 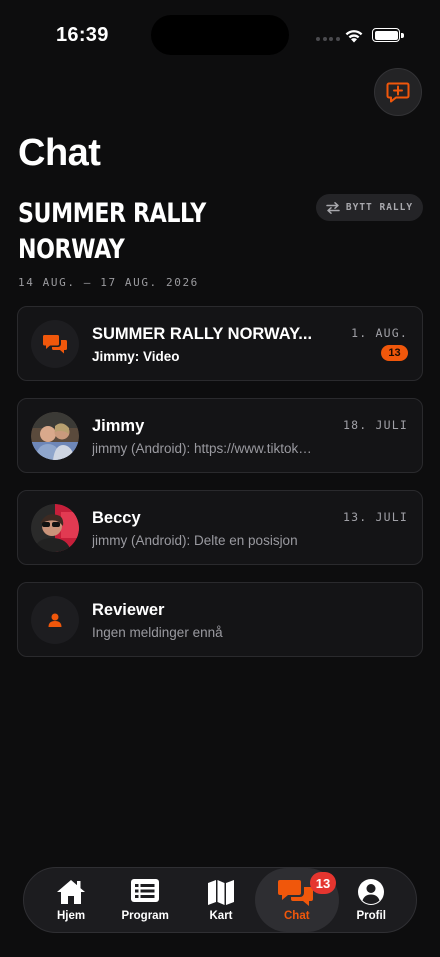 I want to click on home-icon, so click(x=71, y=892).